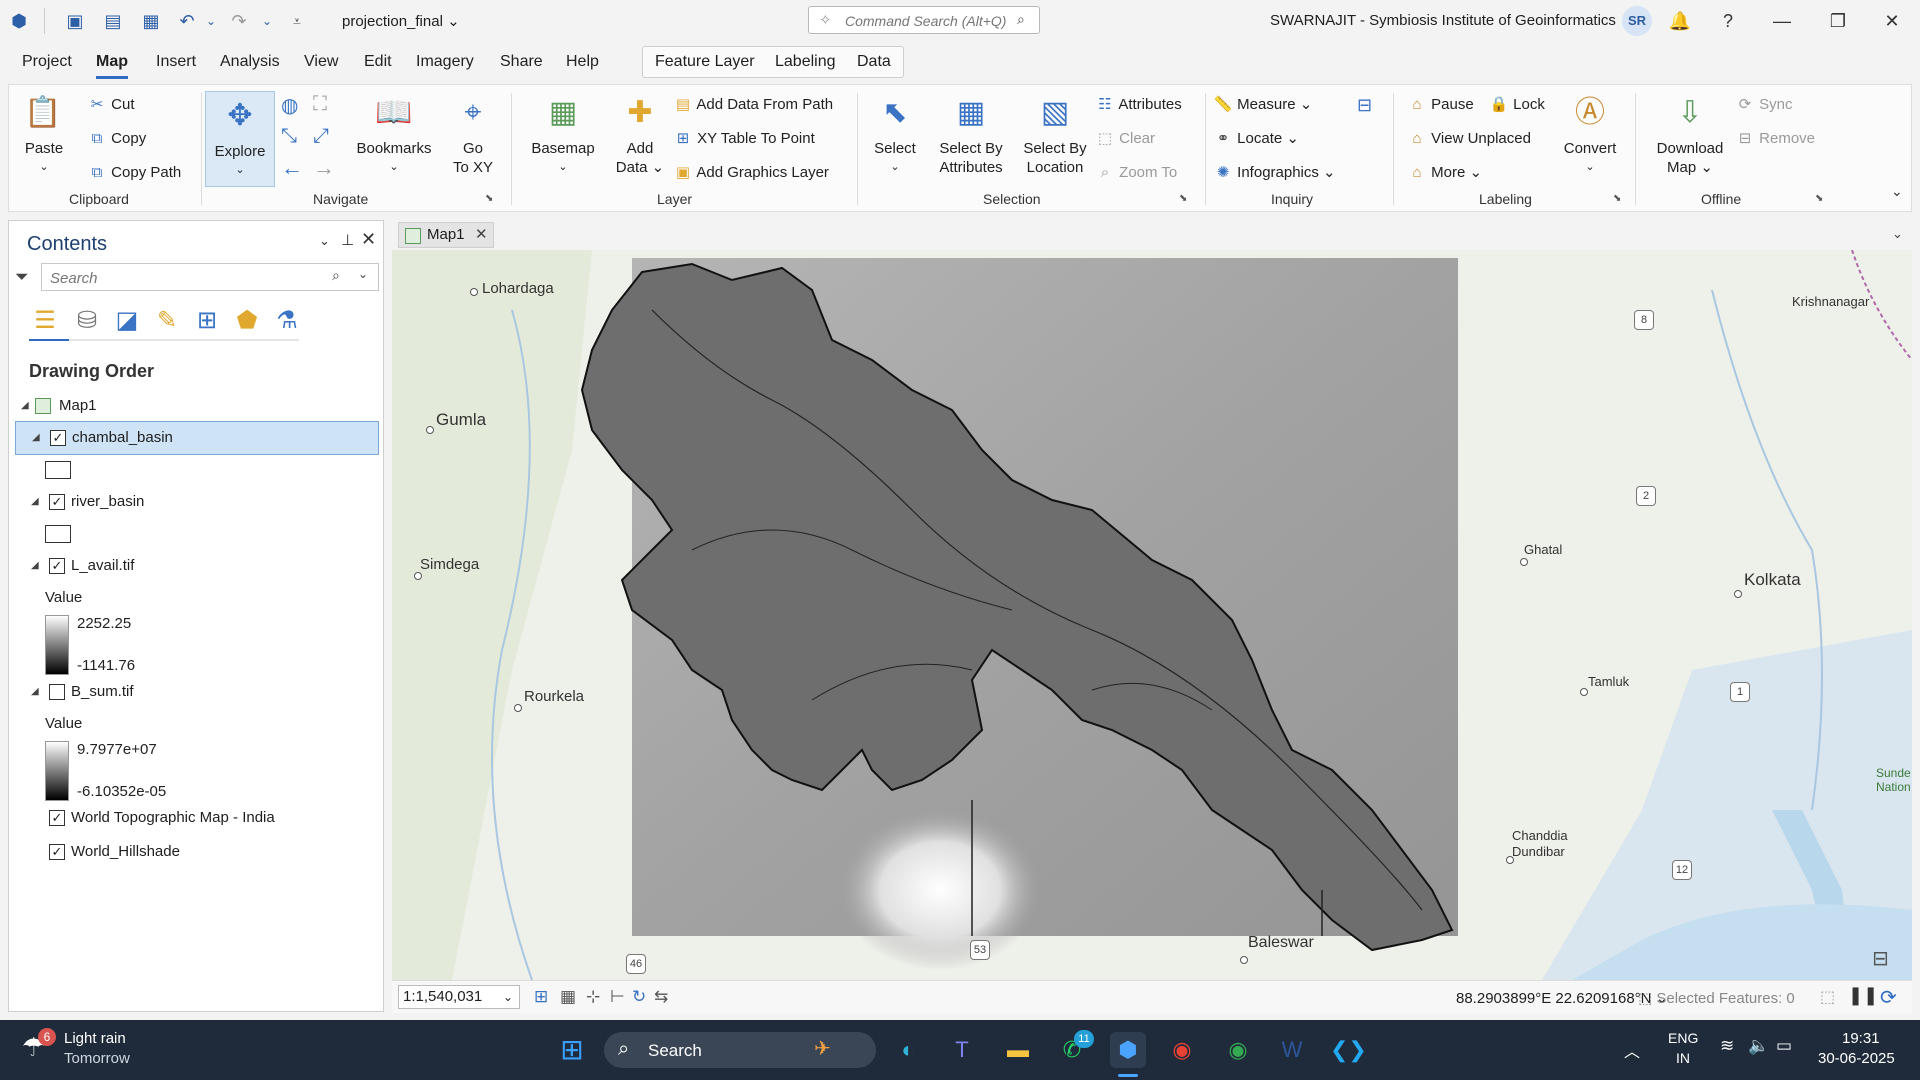 Image resolution: width=1920 pixels, height=1080 pixels. What do you see at coordinates (1444, 173) in the screenshot?
I see `more-labeling-button: ⌂ More ⌄` at bounding box center [1444, 173].